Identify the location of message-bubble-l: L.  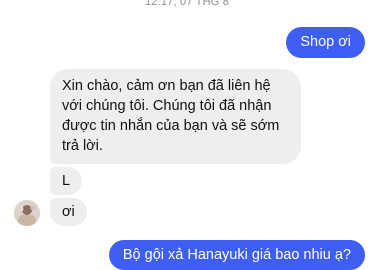
(66, 181).